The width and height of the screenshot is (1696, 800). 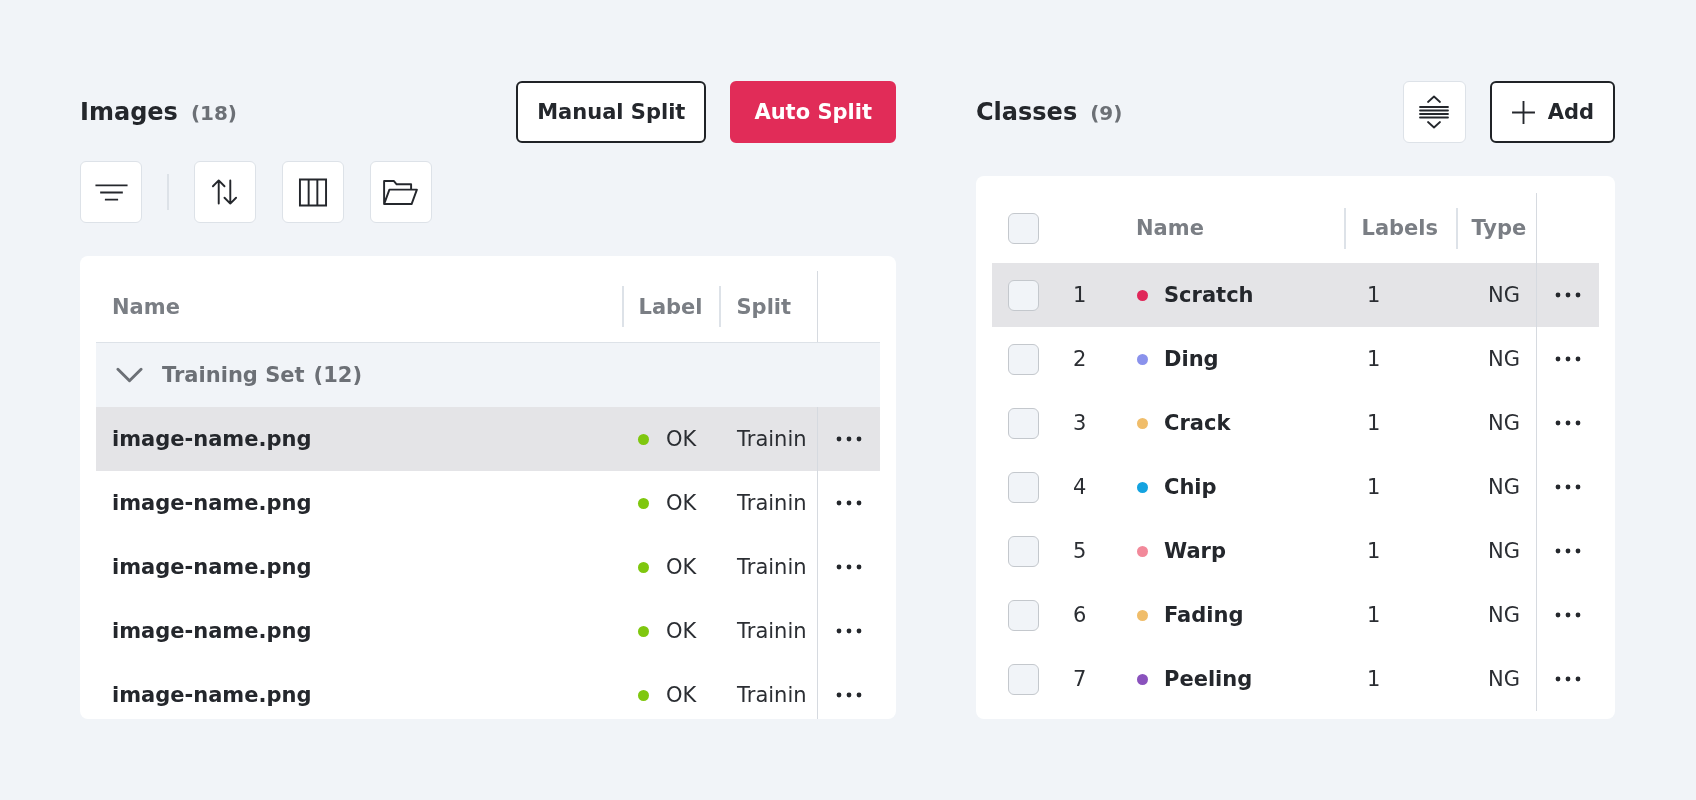 I want to click on columns-icon, so click(x=312, y=192).